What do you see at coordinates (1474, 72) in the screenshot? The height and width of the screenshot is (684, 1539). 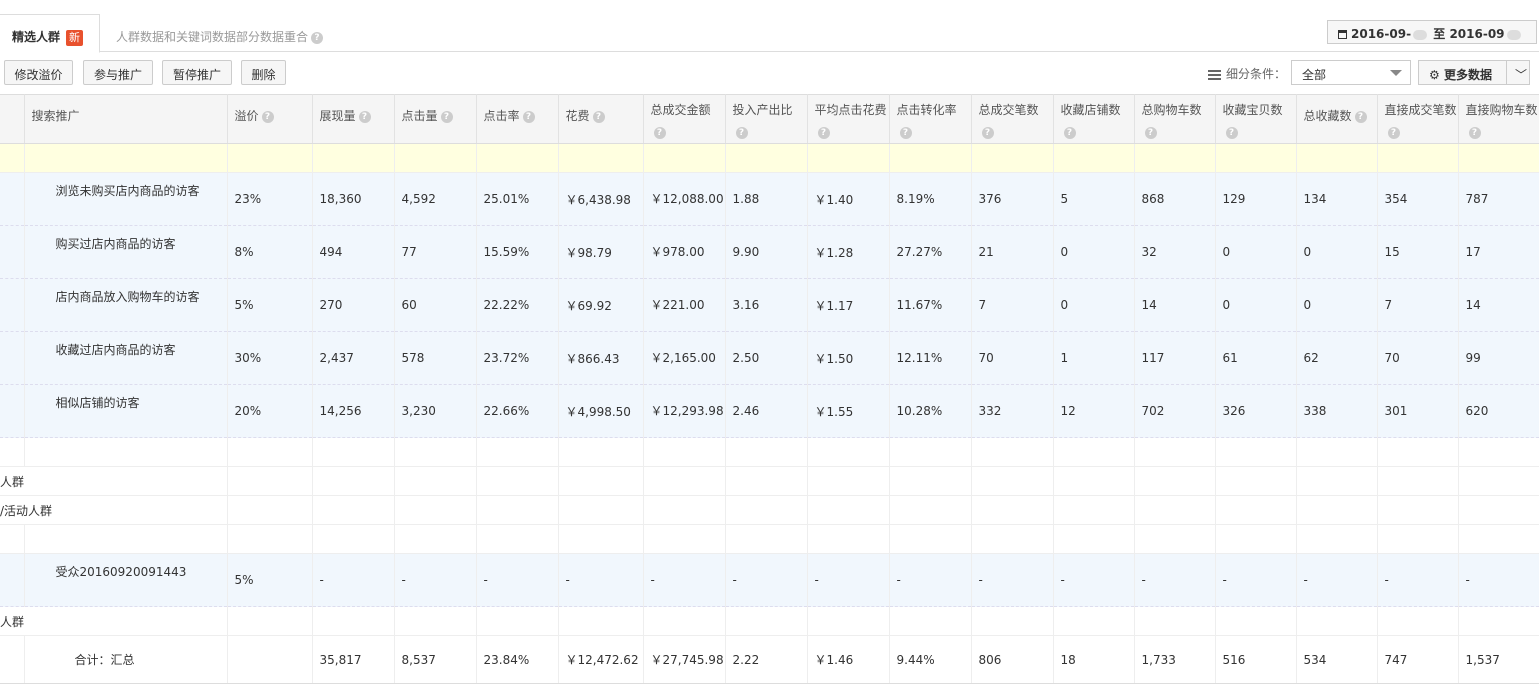 I see `more-data-button: ⚙ 更多数据 ﹀` at bounding box center [1474, 72].